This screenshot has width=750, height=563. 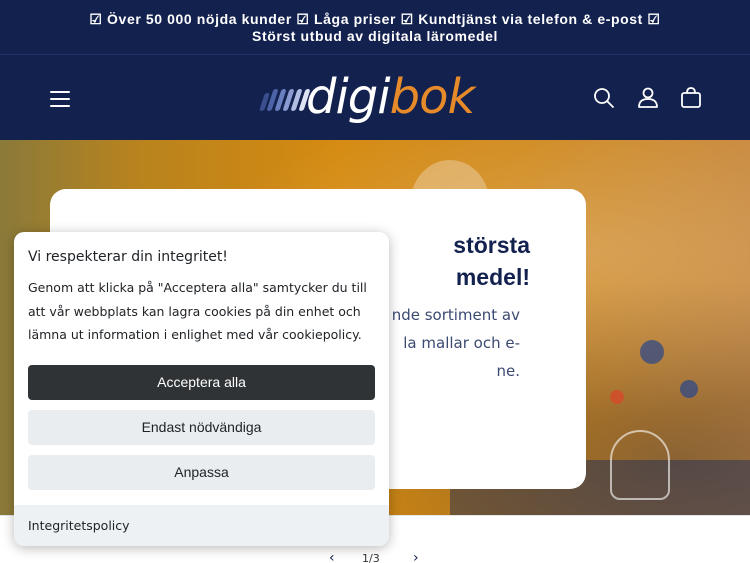 What do you see at coordinates (201, 427) in the screenshot?
I see `necessary-only-button: Endast nödvändiga` at bounding box center [201, 427].